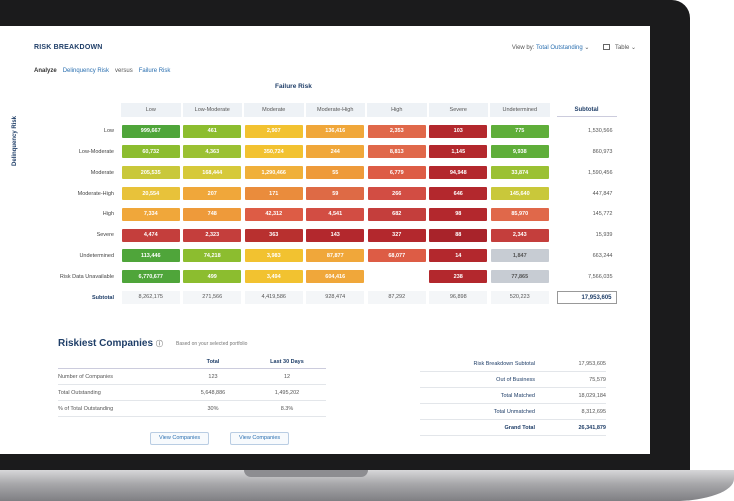 The image size is (734, 501). I want to click on view-by-label: View by:, so click(523, 47).